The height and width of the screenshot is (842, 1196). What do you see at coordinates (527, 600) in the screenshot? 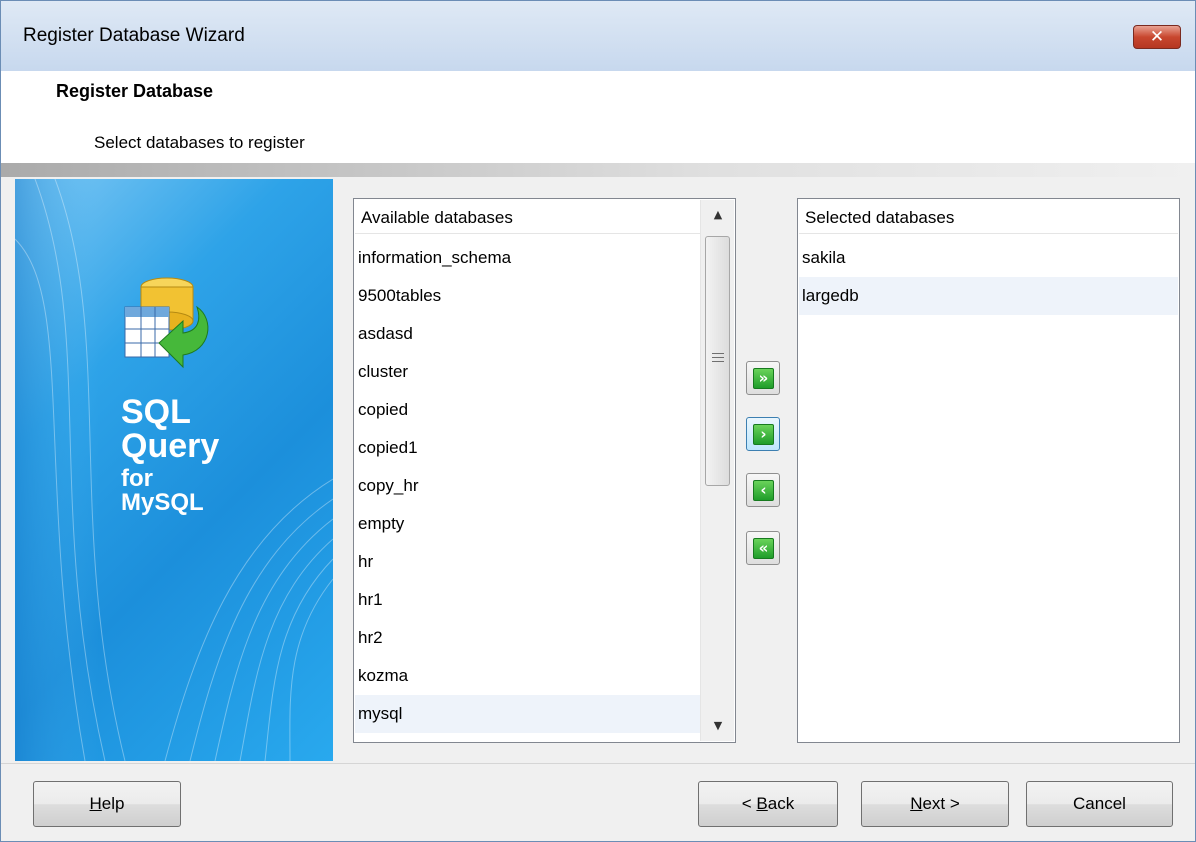
I see `list-item: hr1` at bounding box center [527, 600].